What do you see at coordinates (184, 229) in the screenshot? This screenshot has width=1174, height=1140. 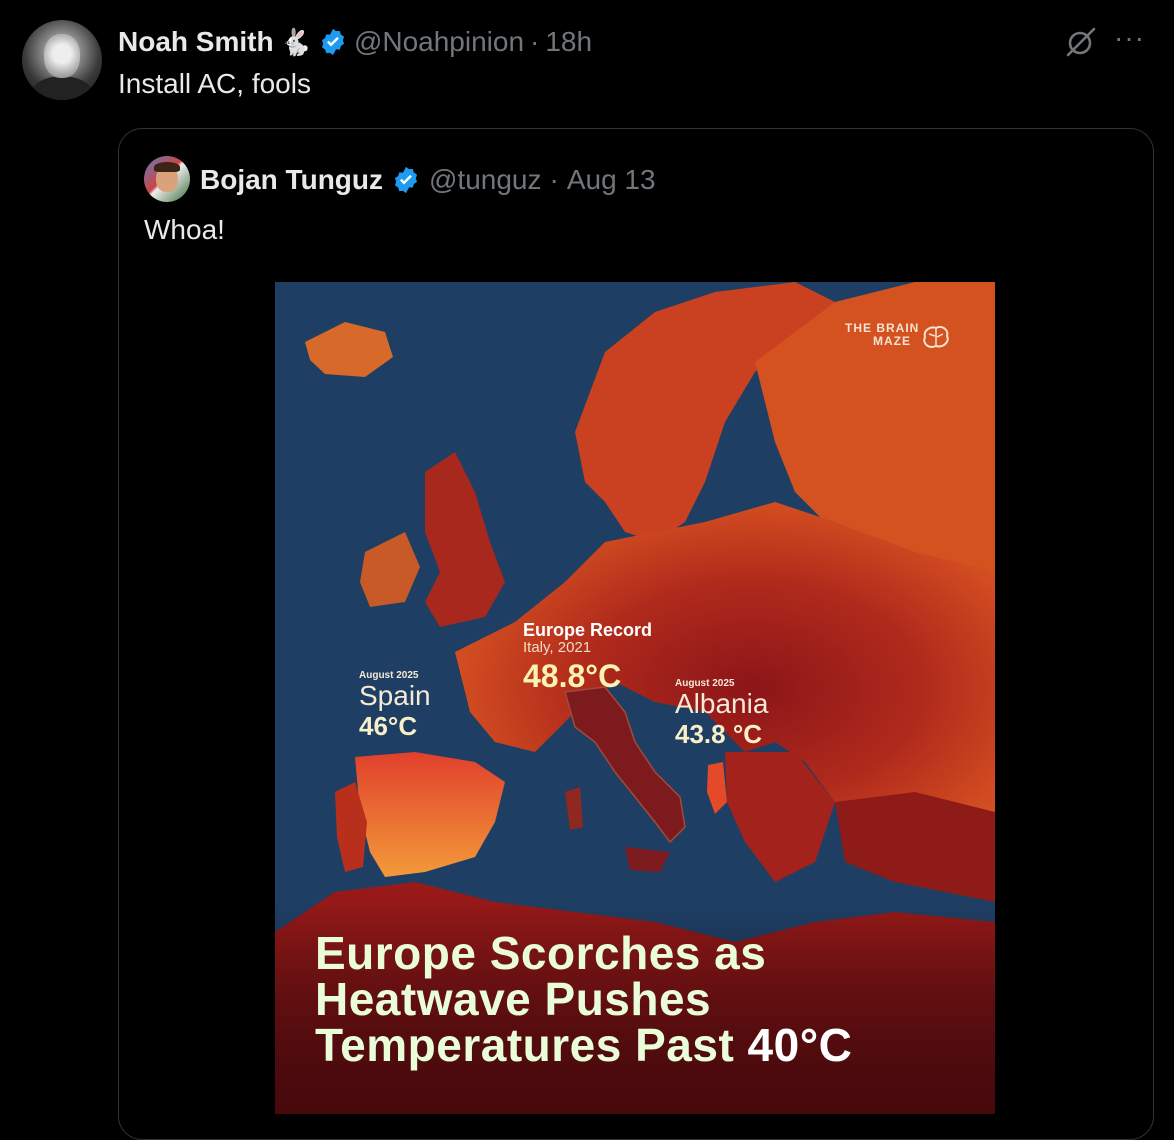 I see `quoted-text: Whoa!` at bounding box center [184, 229].